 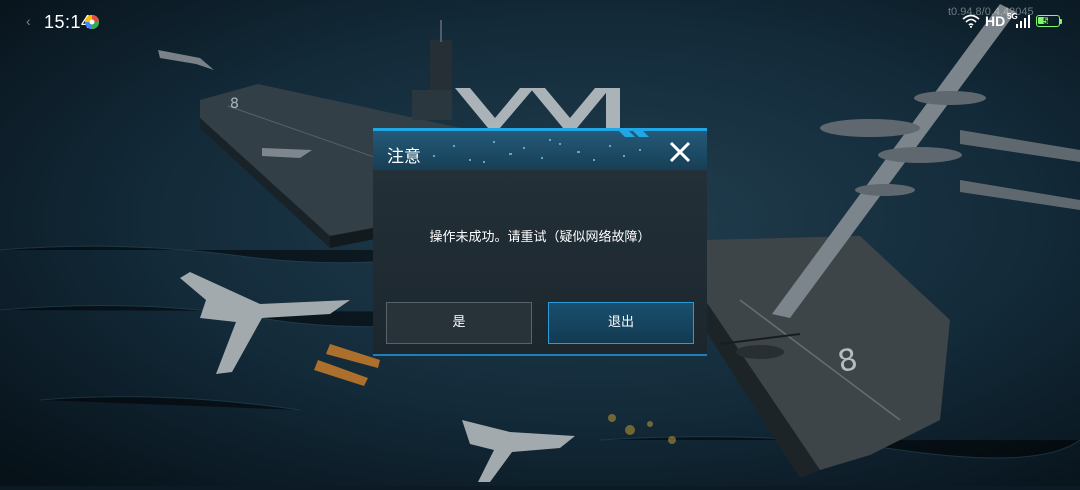 I want to click on hd-indicator: HD, so click(x=995, y=21).